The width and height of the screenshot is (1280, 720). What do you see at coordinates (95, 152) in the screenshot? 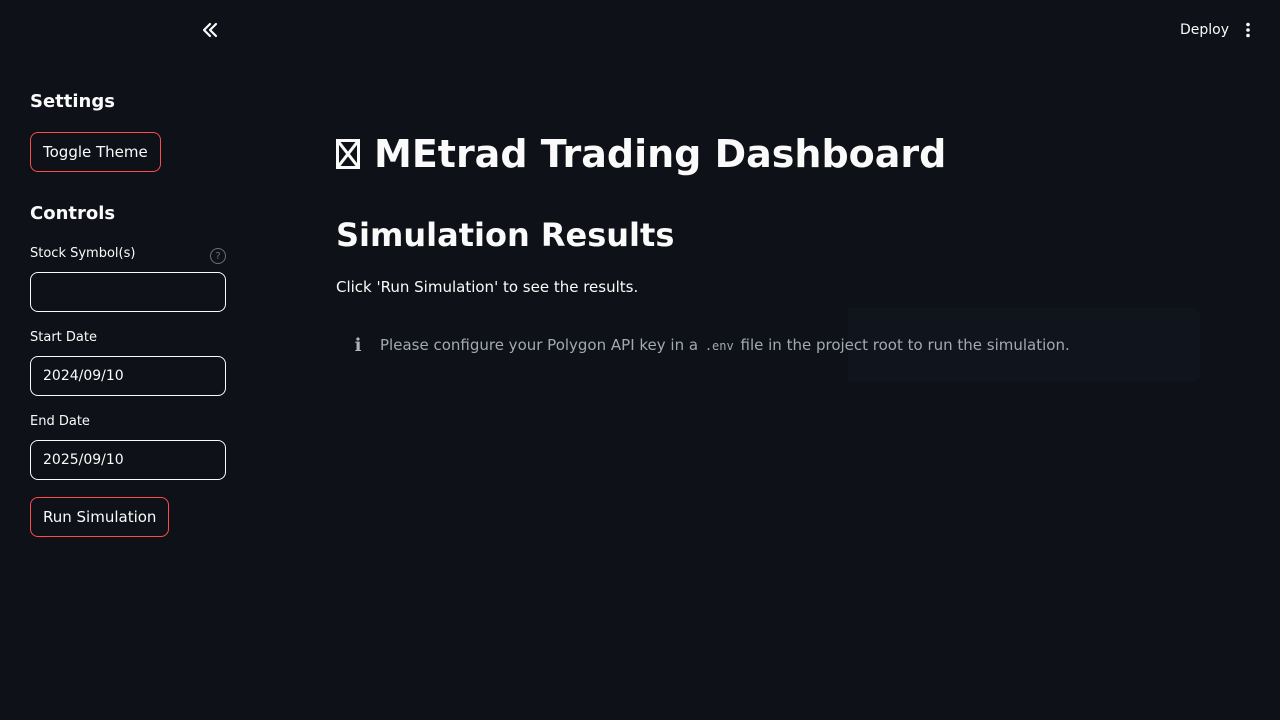
I see `toggle-theme-button: Toggle Theme` at bounding box center [95, 152].